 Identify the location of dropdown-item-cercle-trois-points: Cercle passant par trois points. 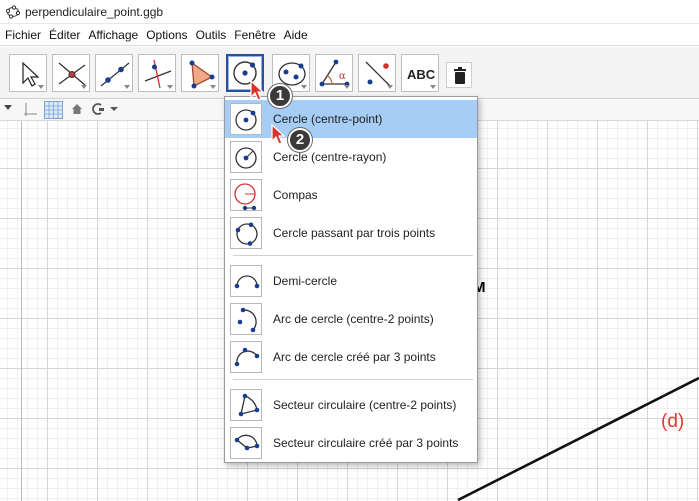
(351, 233).